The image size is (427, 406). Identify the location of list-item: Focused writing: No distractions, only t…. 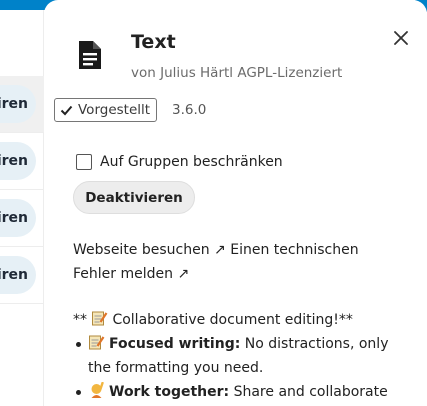
(238, 356).